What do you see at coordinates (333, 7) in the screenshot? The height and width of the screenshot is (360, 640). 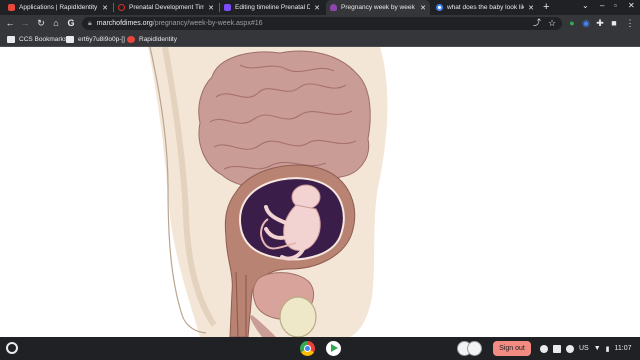 I see `marchofdimes-favicon-icon` at bounding box center [333, 7].